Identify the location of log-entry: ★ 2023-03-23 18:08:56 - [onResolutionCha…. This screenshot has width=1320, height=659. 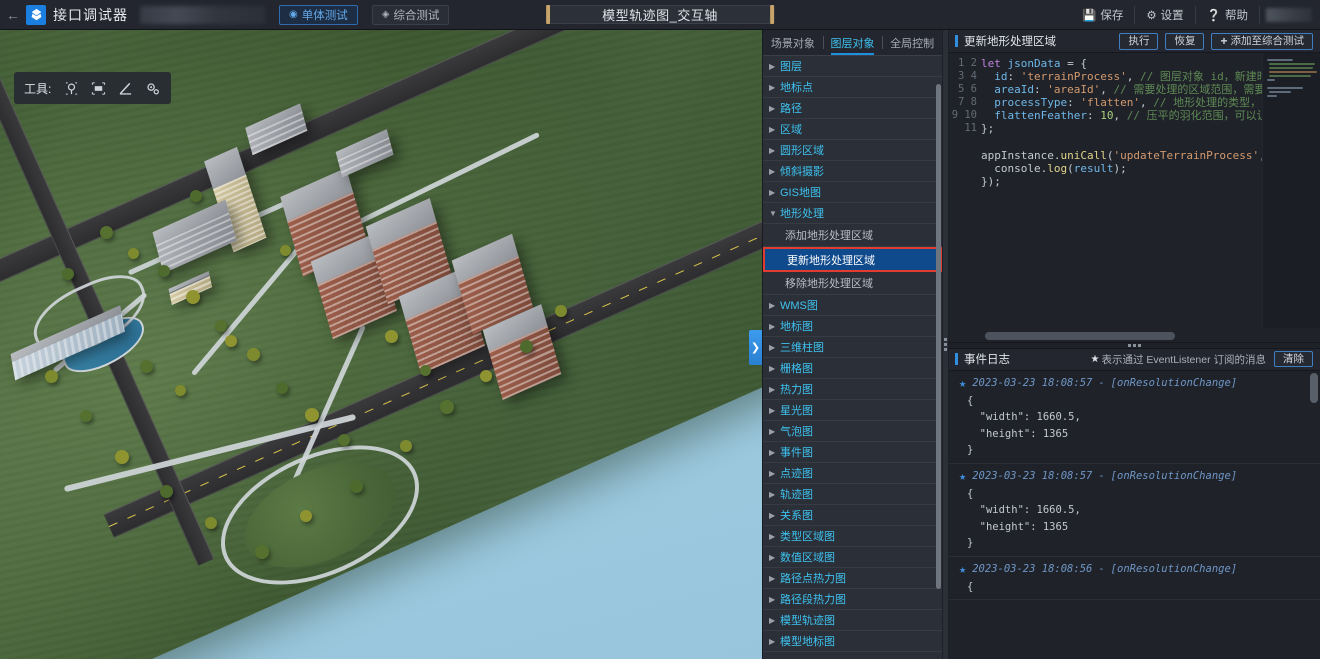
(1134, 578).